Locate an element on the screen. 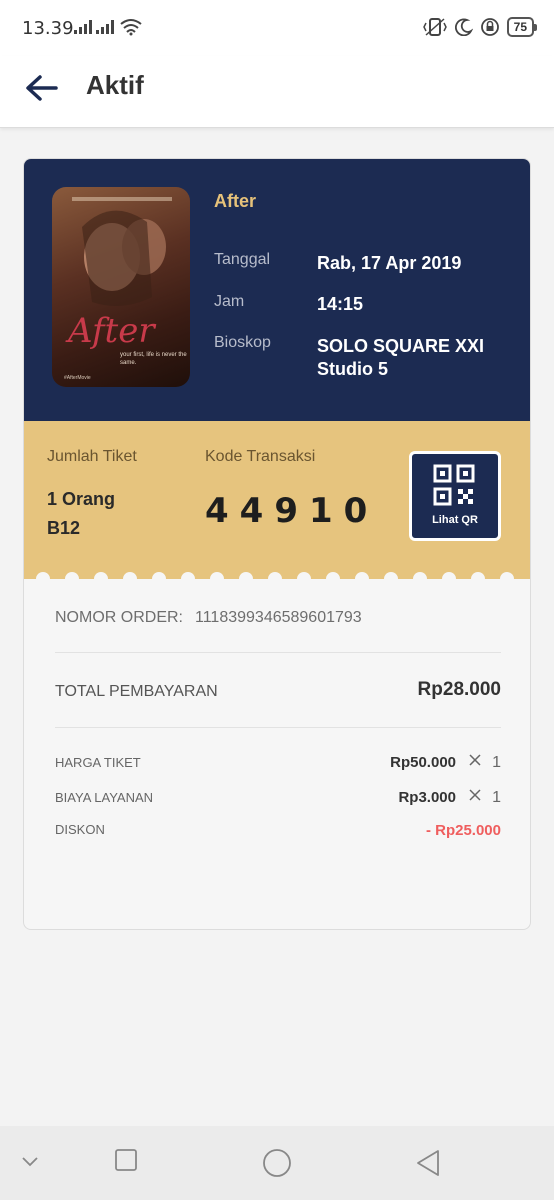  total-payment-value: Rp28.000 is located at coordinates (459, 689).